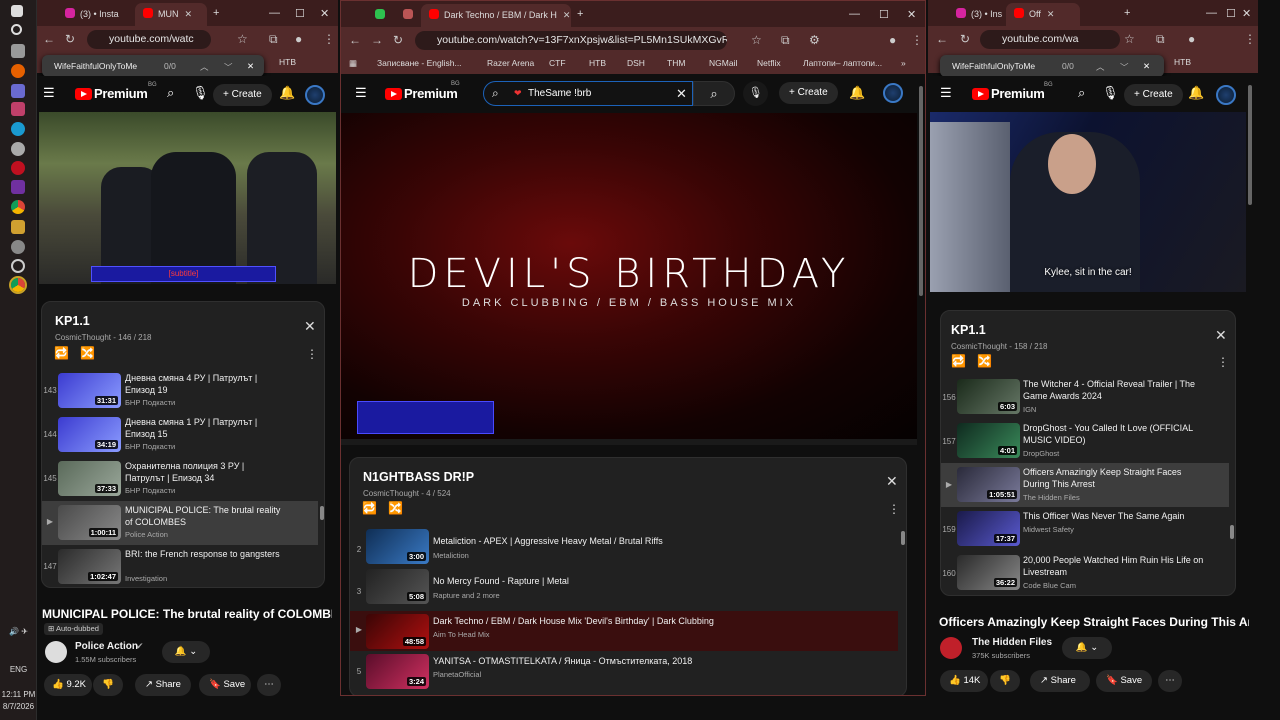 The height and width of the screenshot is (720, 1280). Describe the element at coordinates (756, 40) in the screenshot. I see `bookmark-star-icon: ☆` at that location.